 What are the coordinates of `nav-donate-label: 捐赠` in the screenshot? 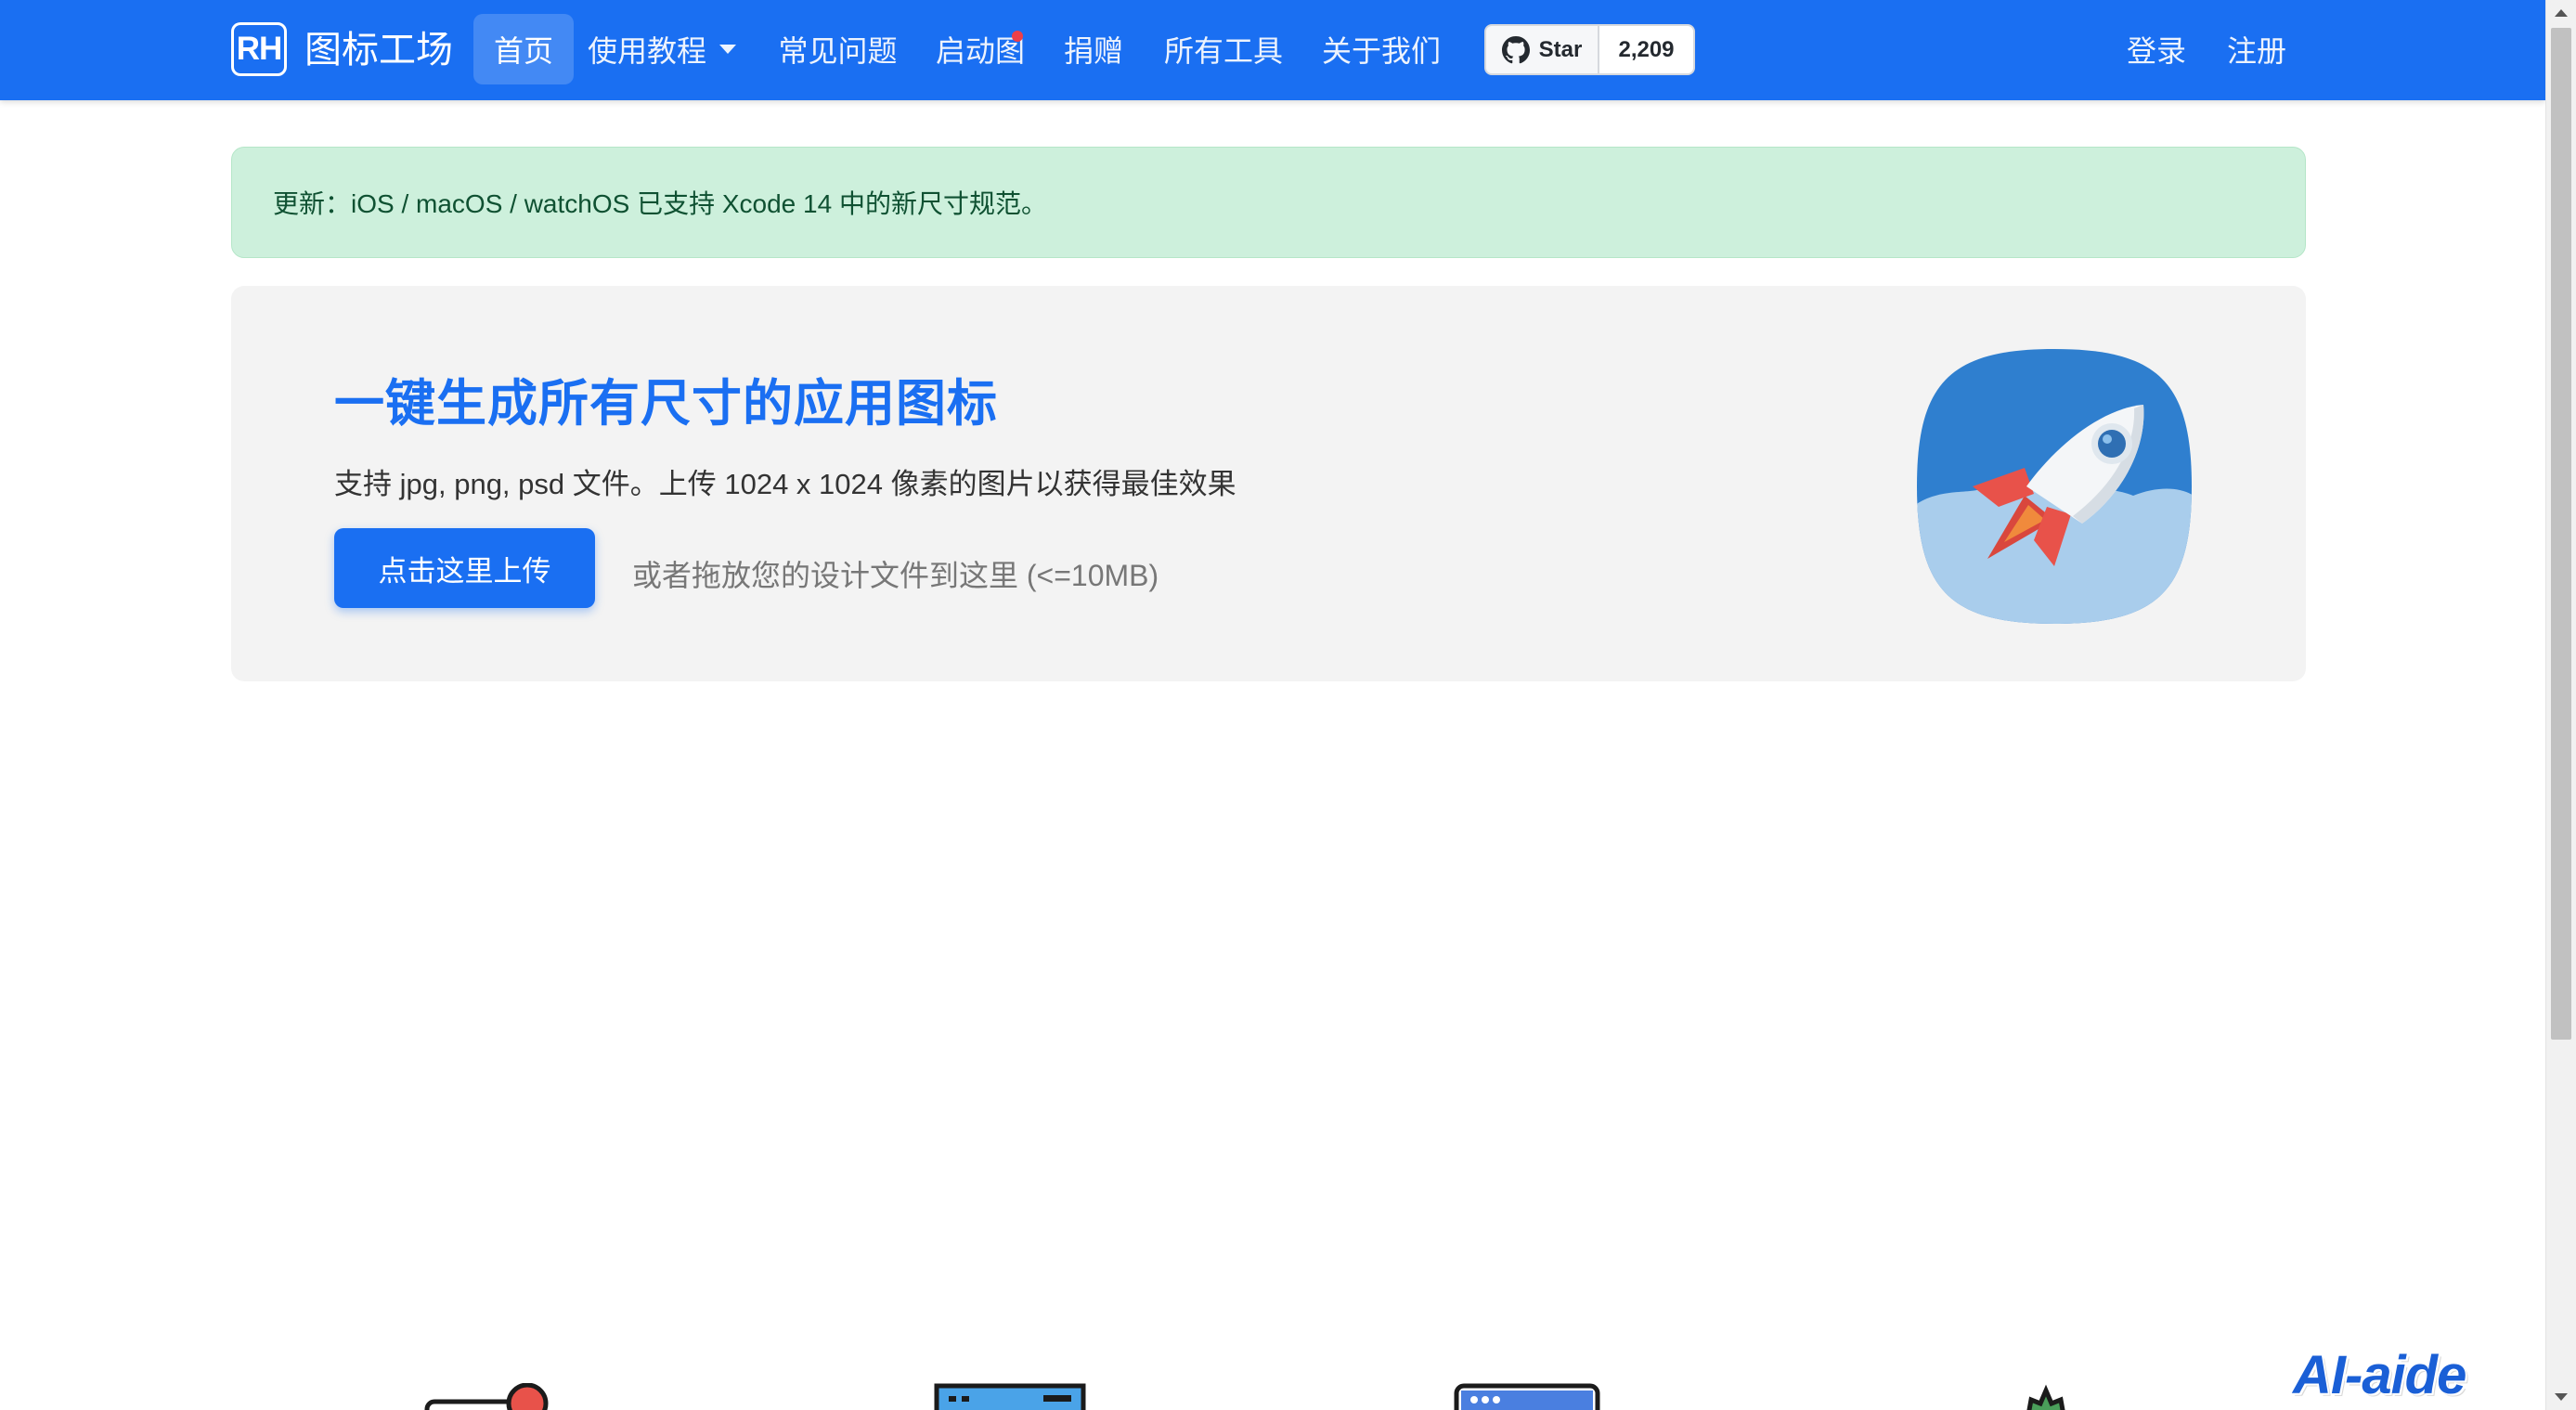 It's located at (1093, 51).